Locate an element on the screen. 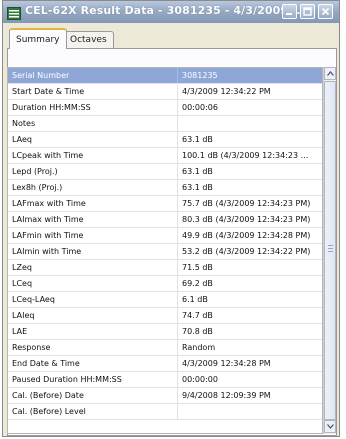 This screenshot has width=346, height=439. vertical-scrollbar is located at coordinates (329, 250).